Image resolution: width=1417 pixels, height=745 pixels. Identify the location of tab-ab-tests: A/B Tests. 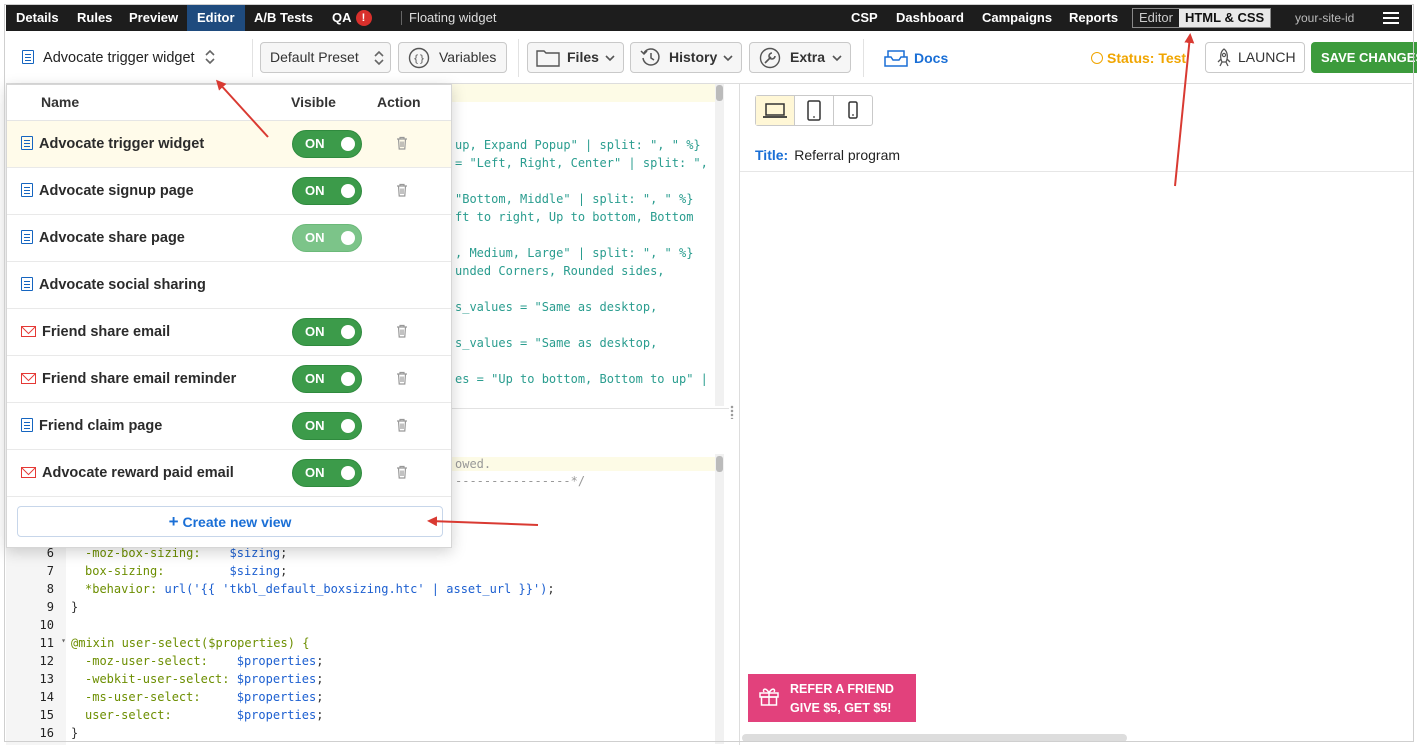
(283, 18).